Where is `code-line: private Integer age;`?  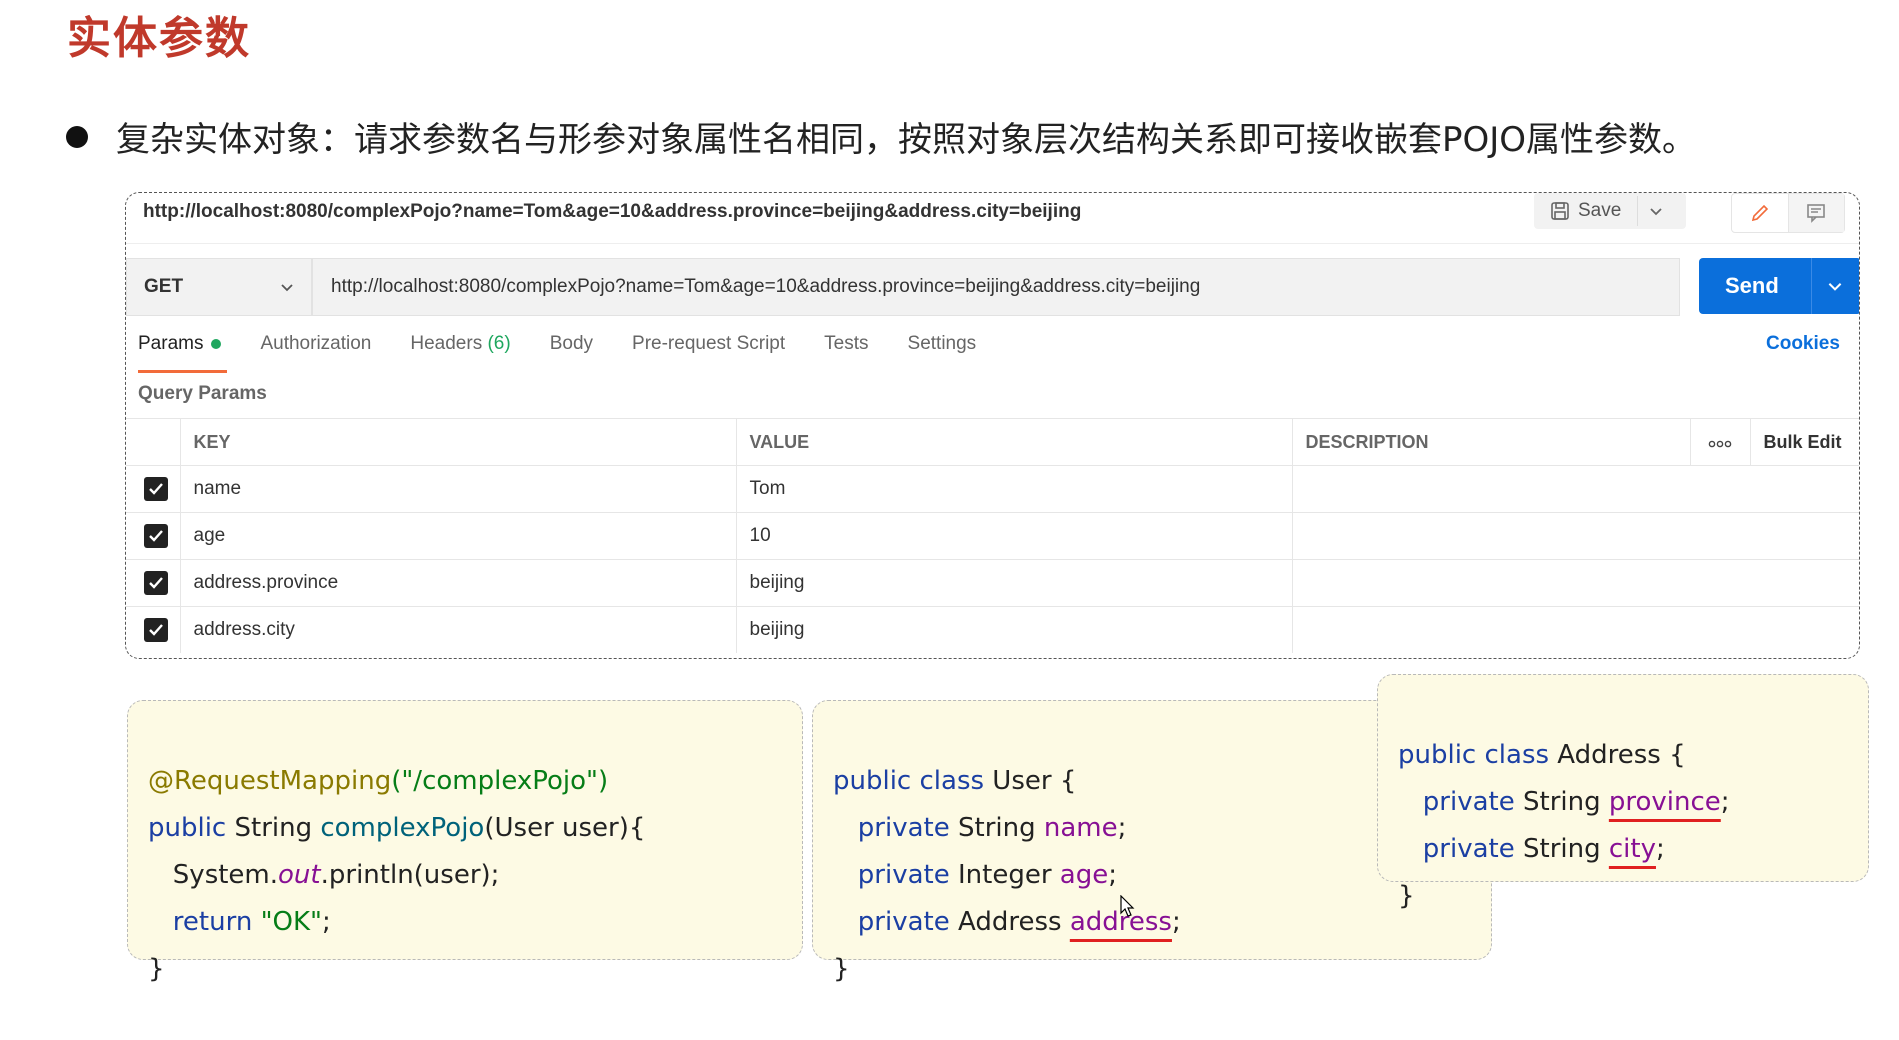 code-line: private Integer age; is located at coordinates (1152, 875).